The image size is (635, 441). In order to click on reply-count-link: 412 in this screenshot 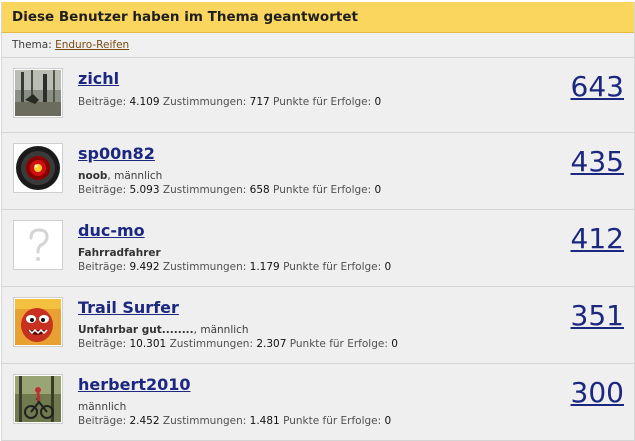, I will do `click(597, 238)`.